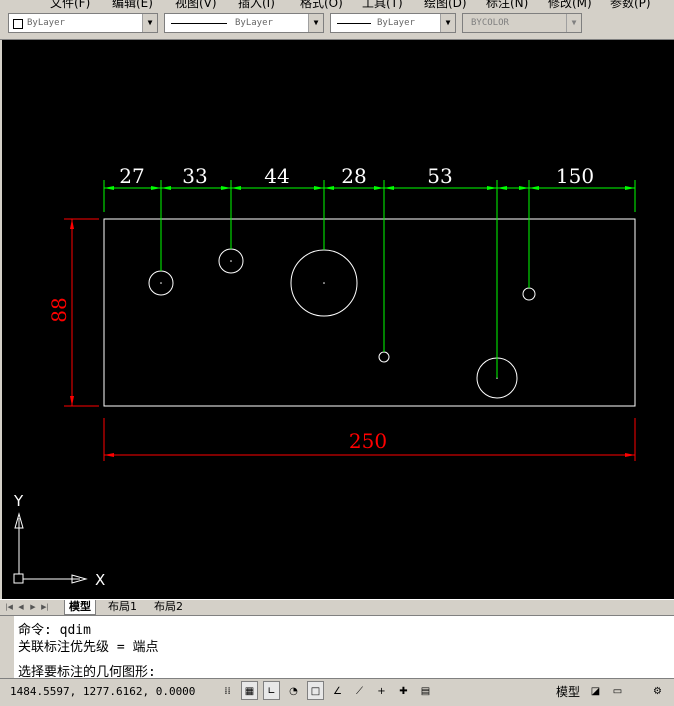 The width and height of the screenshot is (674, 706). Describe the element at coordinates (657, 690) in the screenshot. I see `workspace-icon: ⚙` at that location.